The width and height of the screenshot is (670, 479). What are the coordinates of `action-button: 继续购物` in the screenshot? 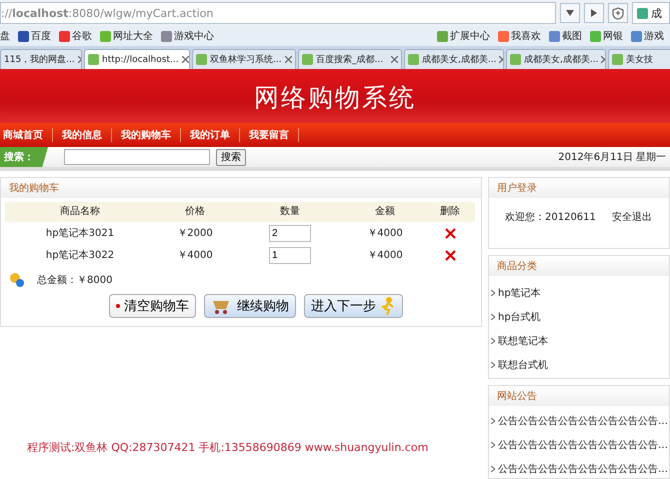 It's located at (250, 306).